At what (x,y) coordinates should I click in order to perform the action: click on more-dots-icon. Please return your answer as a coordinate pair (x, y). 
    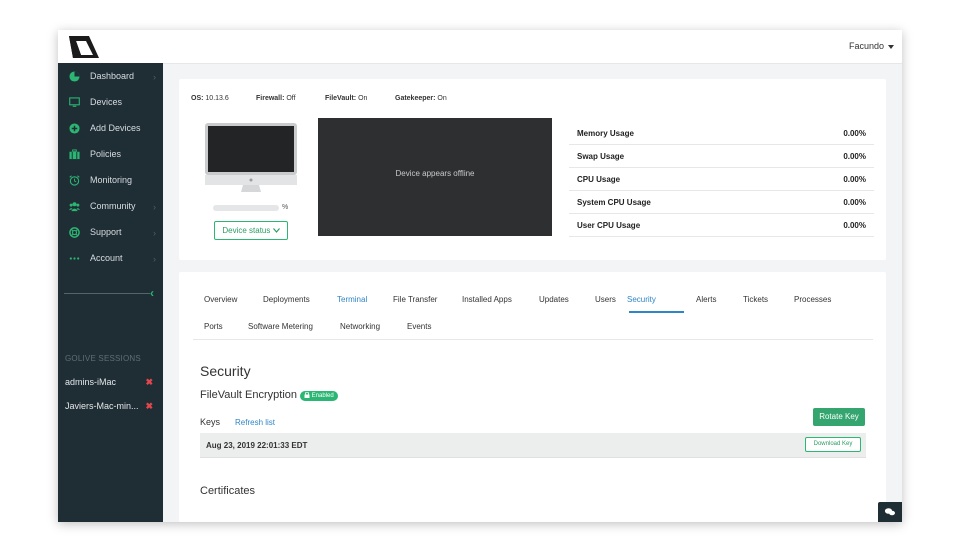
    Looking at the image, I should click on (74, 258).